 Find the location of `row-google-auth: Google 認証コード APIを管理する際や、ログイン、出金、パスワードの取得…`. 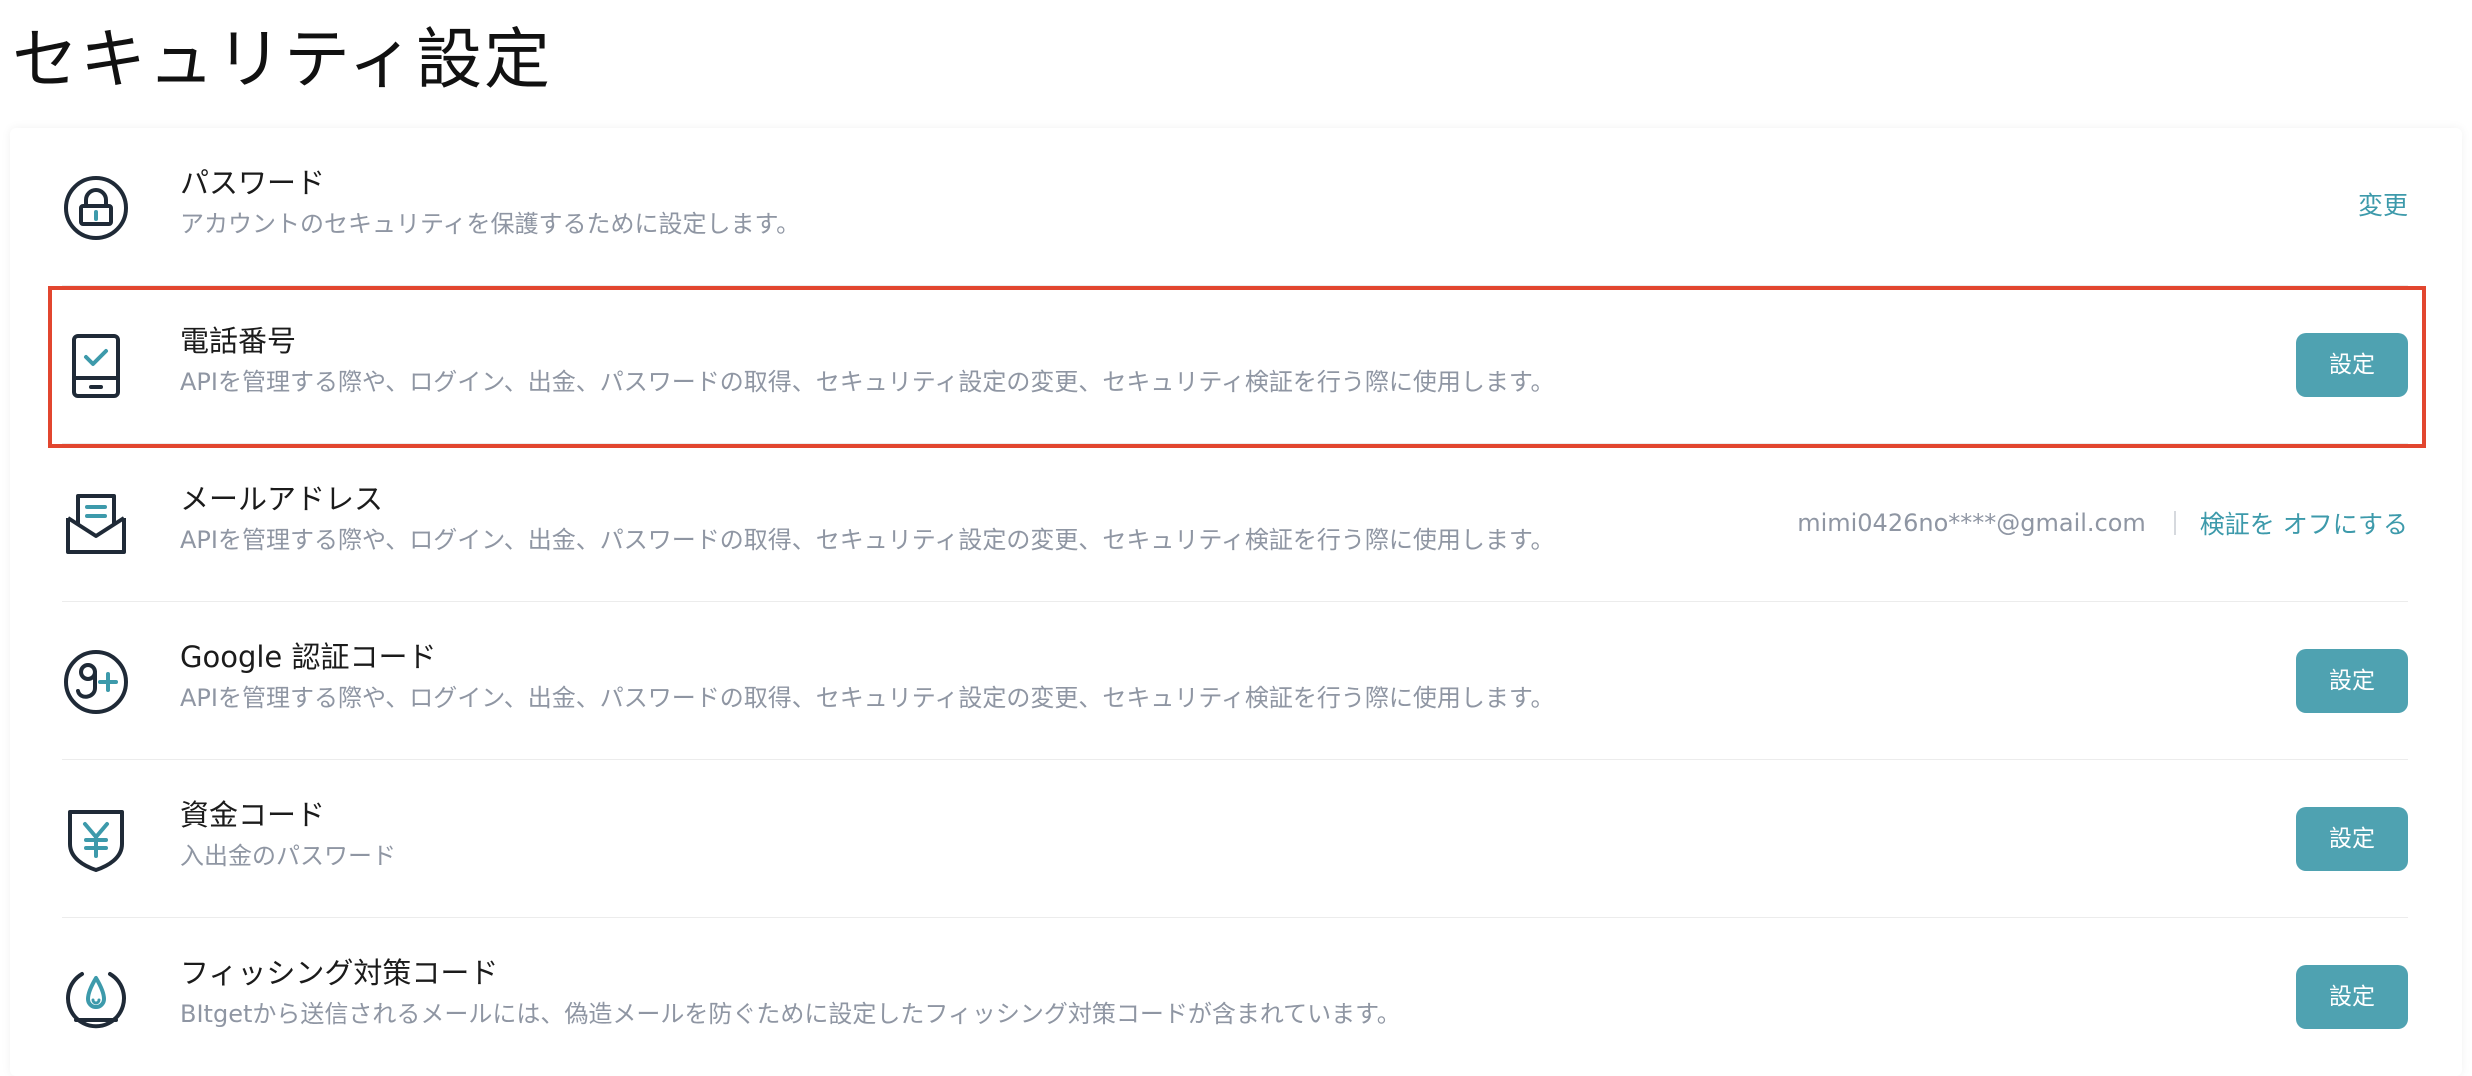

row-google-auth: Google 認証コード APIを管理する際や、ログイン、出金、パスワードの取得… is located at coordinates (1236, 681).